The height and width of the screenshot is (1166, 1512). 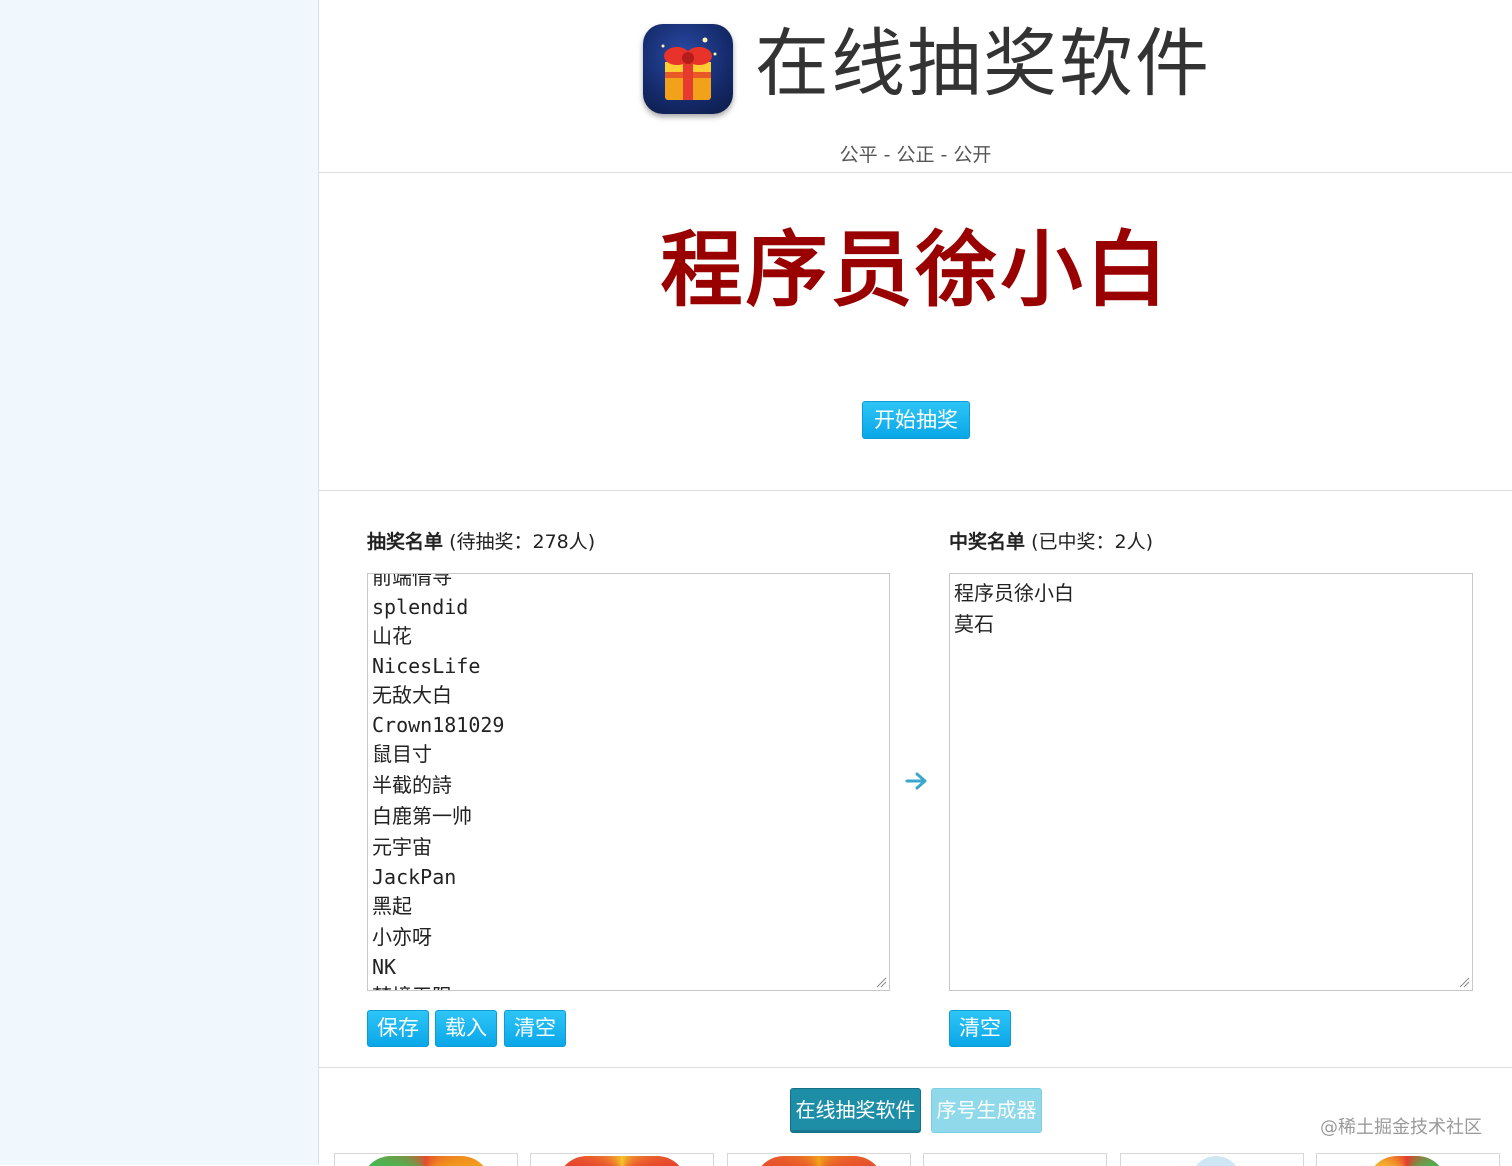 What do you see at coordinates (986, 1110) in the screenshot?
I see `nav-serial-generator: 序号生成器` at bounding box center [986, 1110].